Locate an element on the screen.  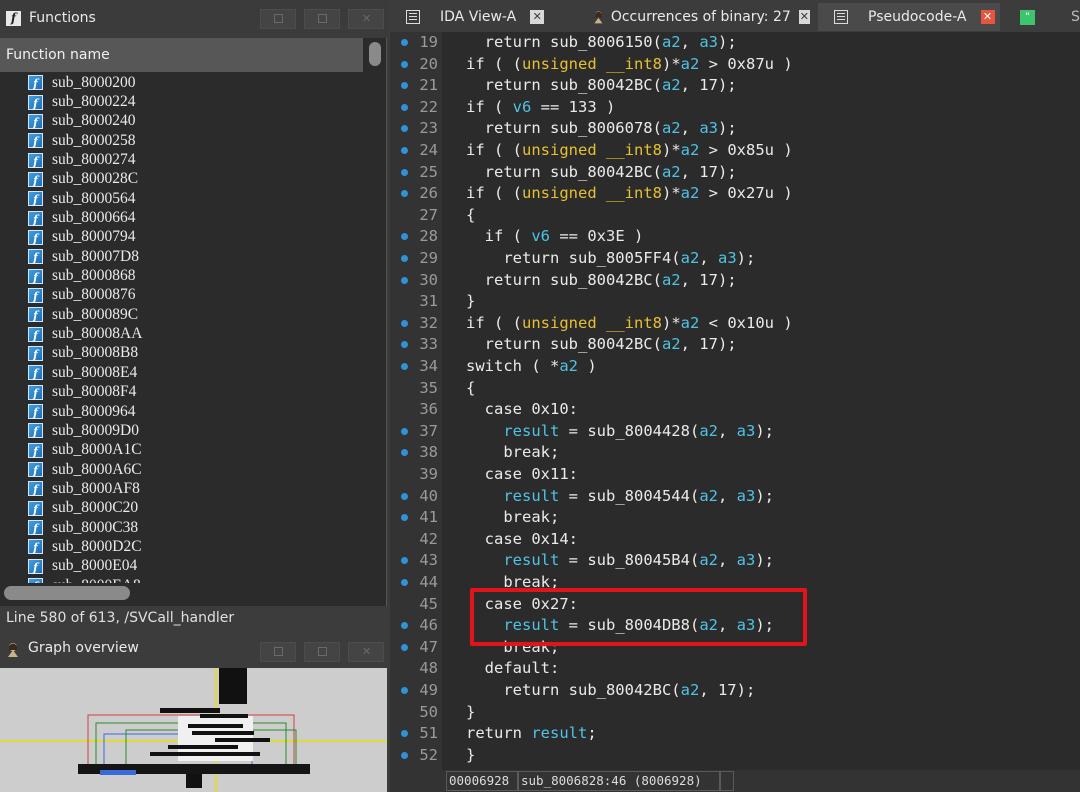
function-list-item: f sub_800028C is located at coordinates (180, 179).